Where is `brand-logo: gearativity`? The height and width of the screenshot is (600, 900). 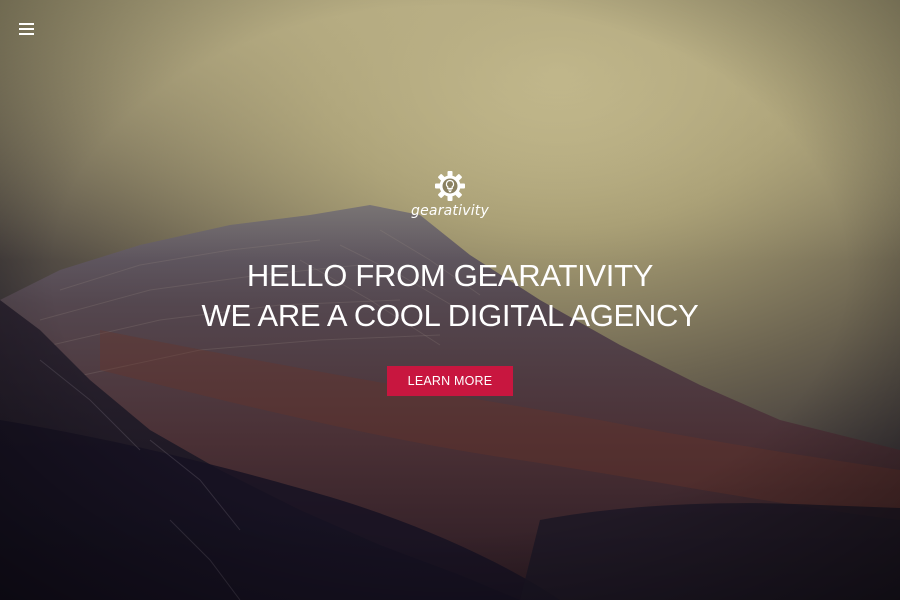 brand-logo: gearativity is located at coordinates (450, 194).